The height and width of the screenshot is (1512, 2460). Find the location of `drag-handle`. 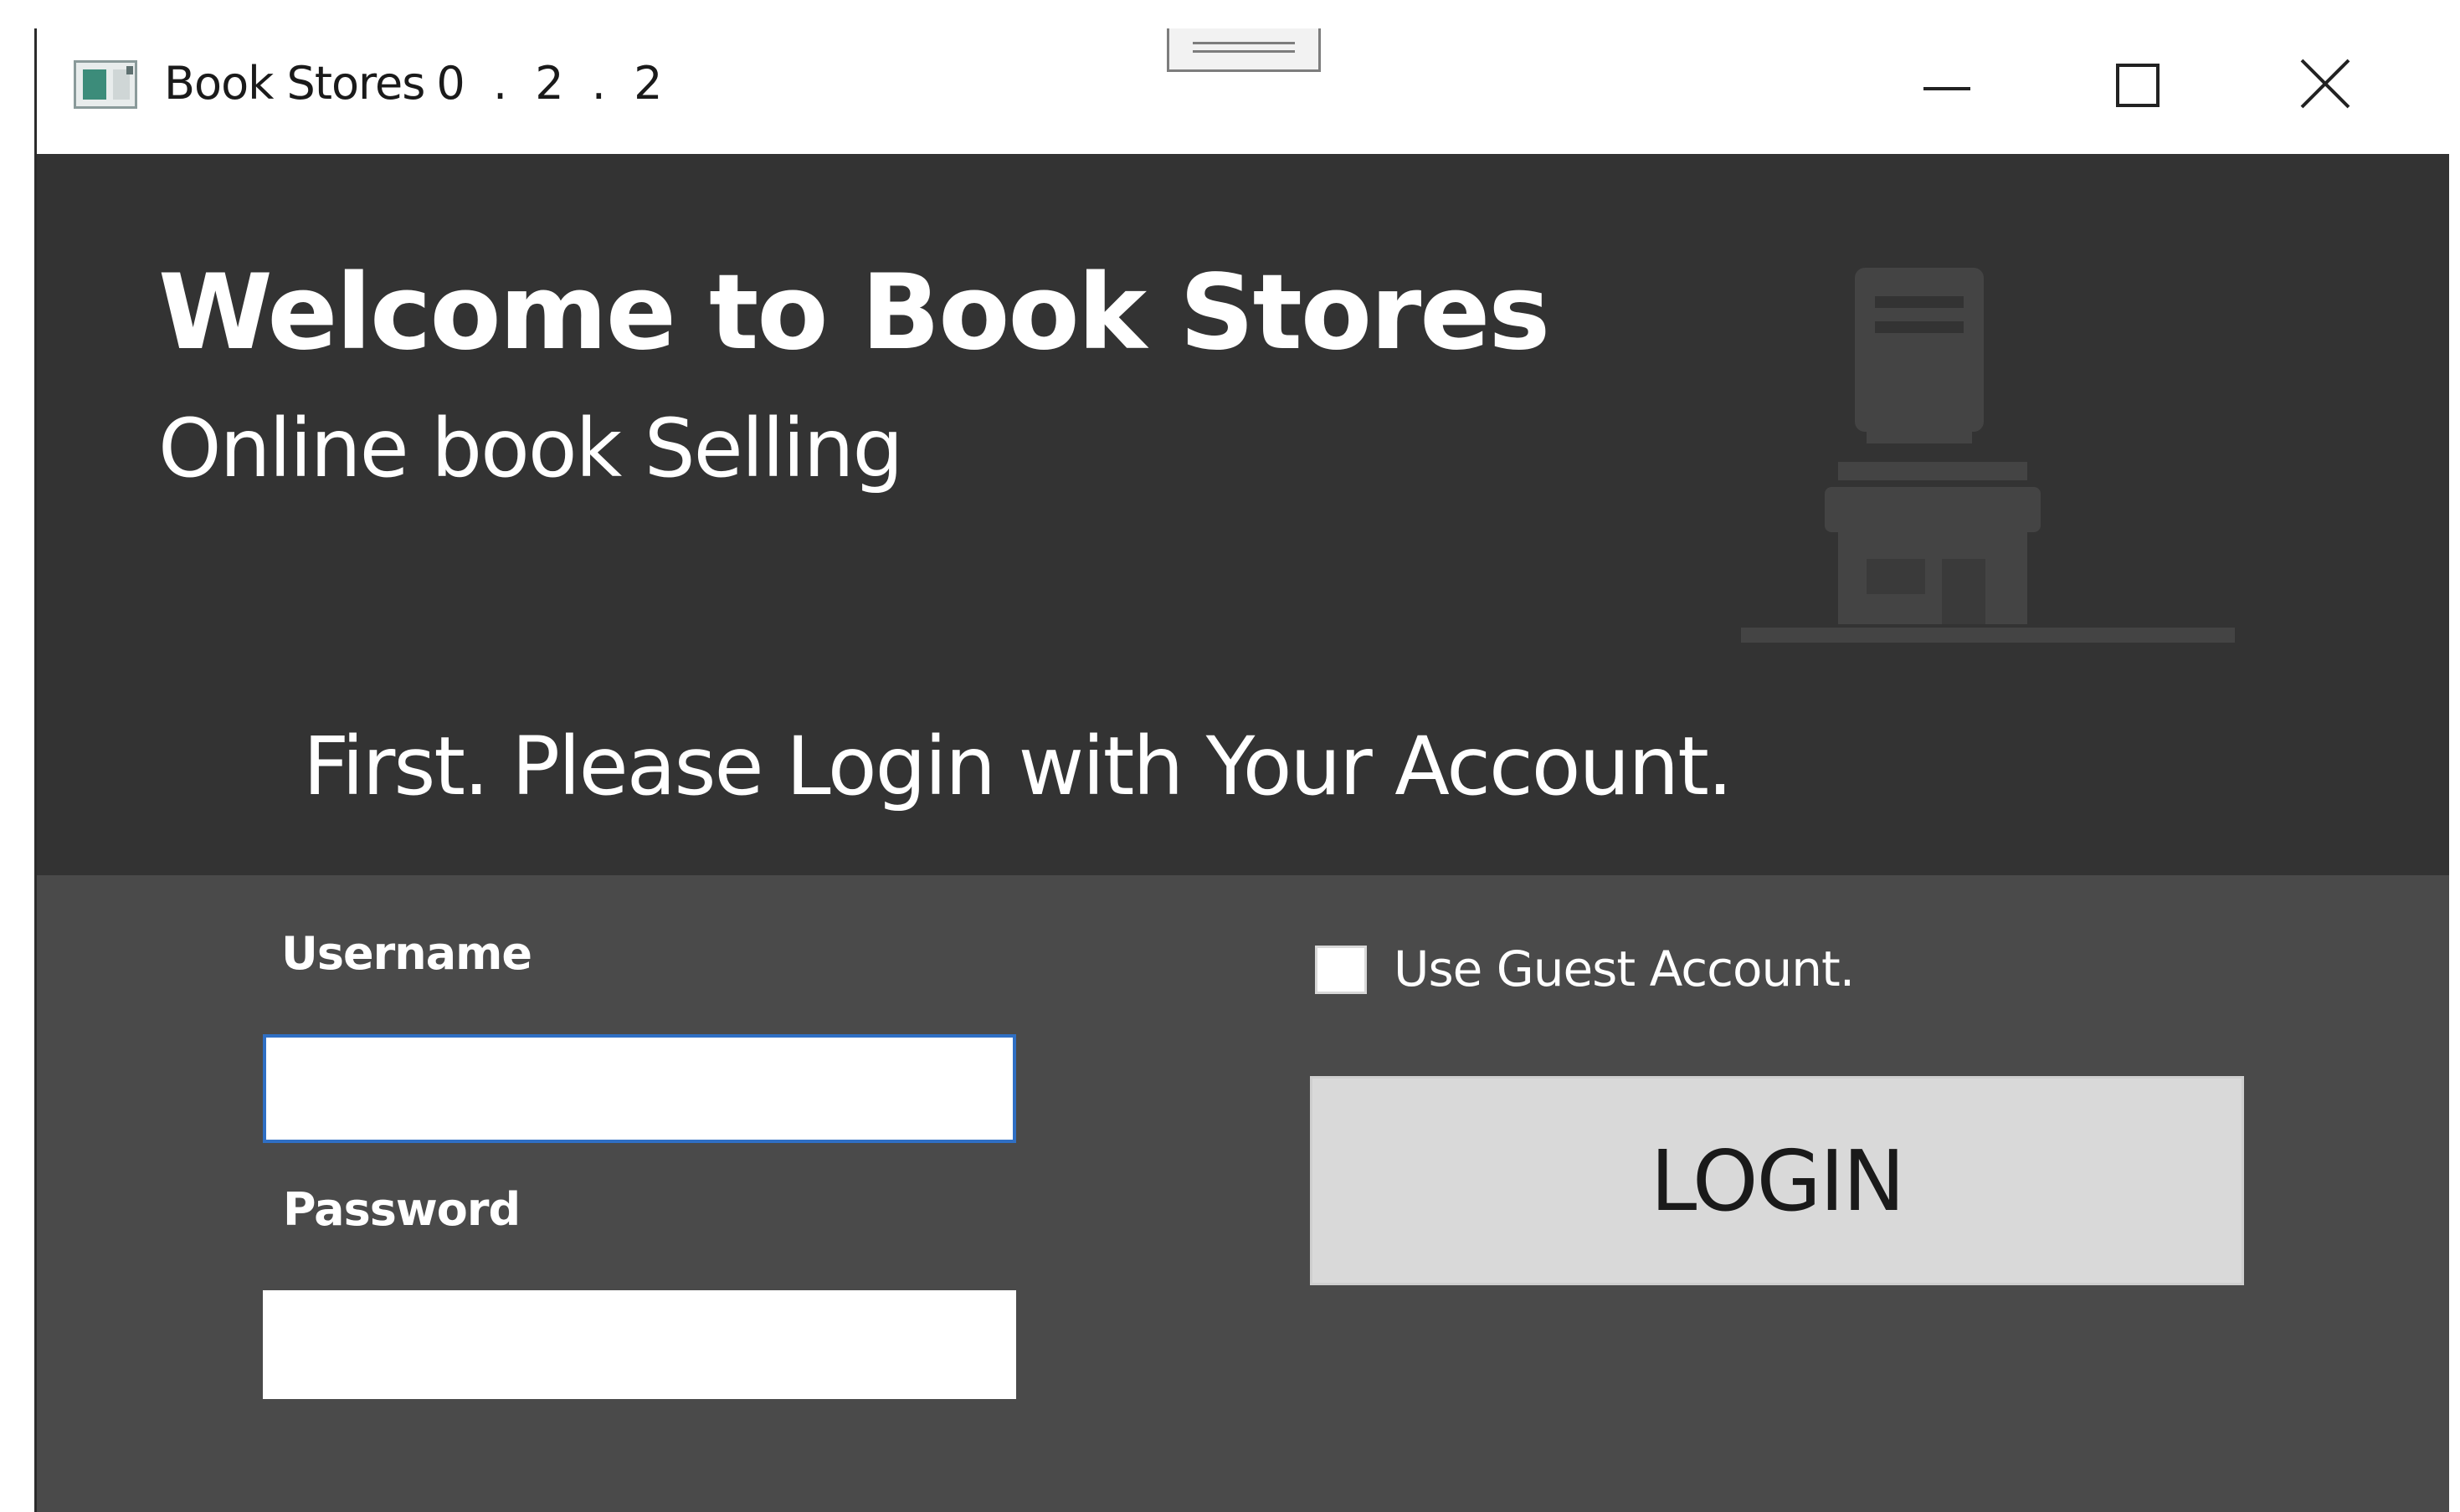

drag-handle is located at coordinates (1244, 50).